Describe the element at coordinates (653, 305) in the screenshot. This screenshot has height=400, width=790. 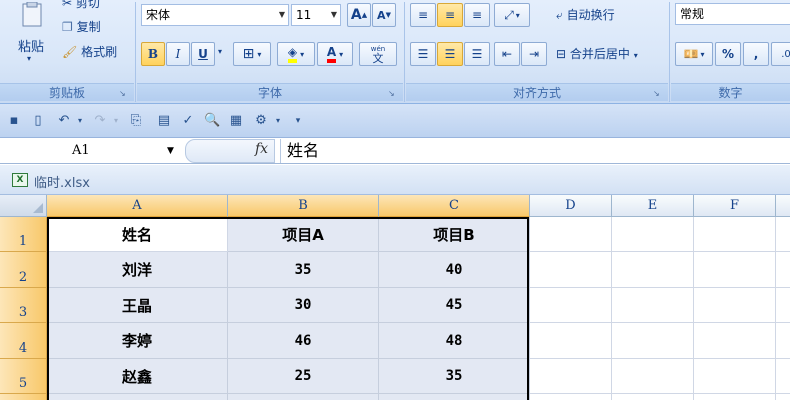
I see `cell-e3` at that location.